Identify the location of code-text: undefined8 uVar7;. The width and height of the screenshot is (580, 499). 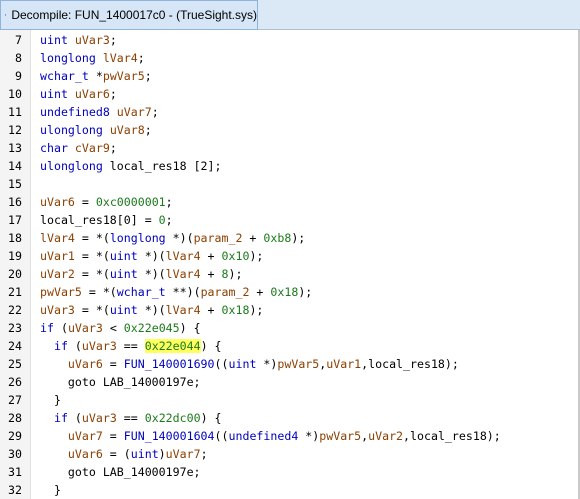
(99, 112).